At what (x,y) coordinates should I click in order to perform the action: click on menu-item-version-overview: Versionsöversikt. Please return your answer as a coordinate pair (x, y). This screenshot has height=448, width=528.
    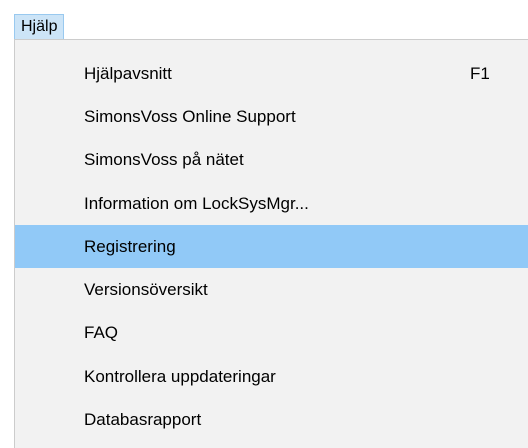
    Looking at the image, I should click on (271, 289).